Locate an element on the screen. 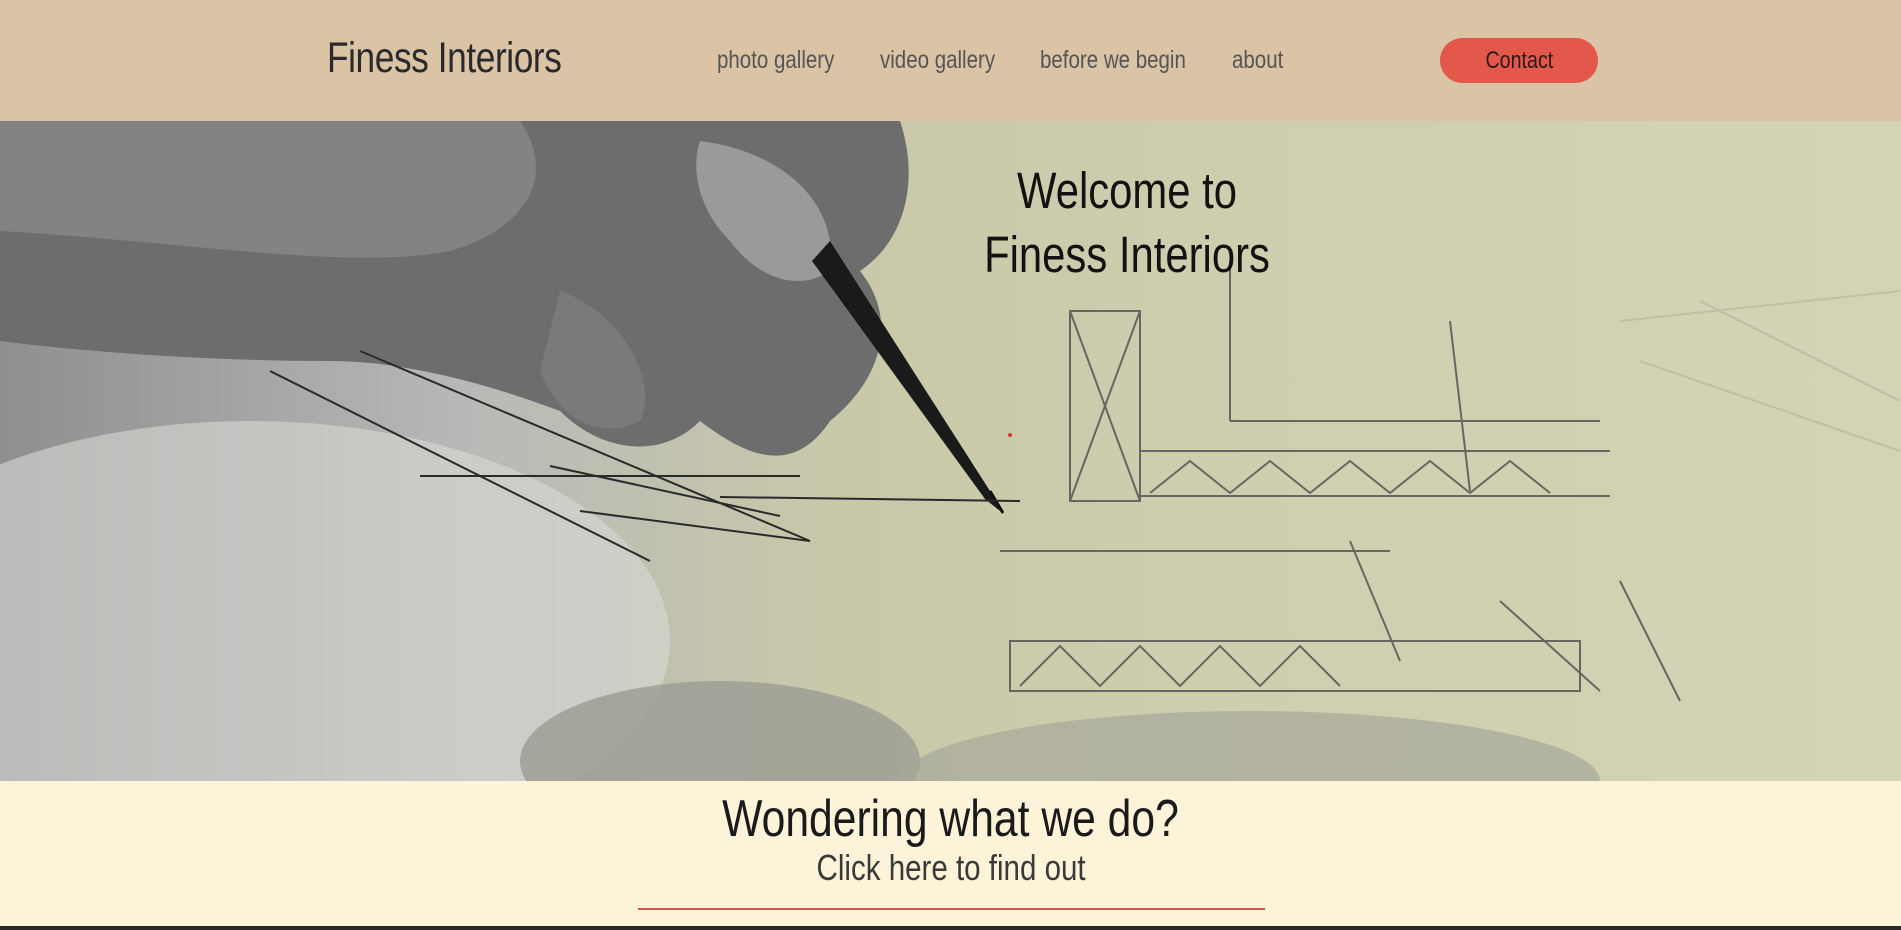 The height and width of the screenshot is (930, 1901). hero-title-line2: Finess Interiors is located at coordinates (1127, 254).